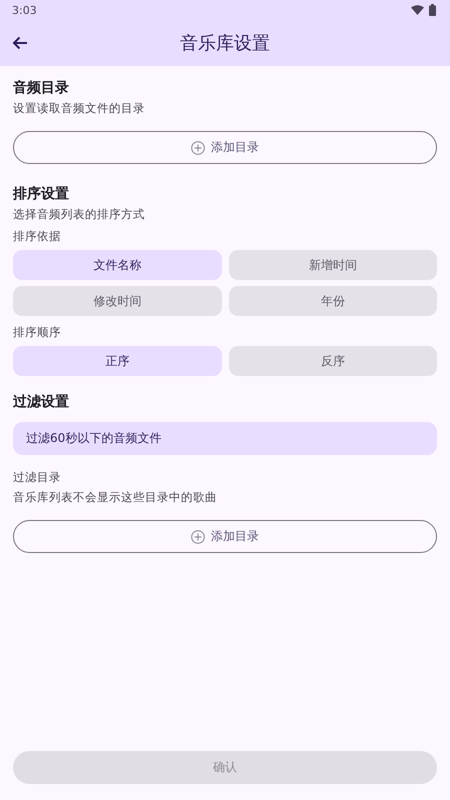  I want to click on sort-option: 新增时间, so click(332, 265).